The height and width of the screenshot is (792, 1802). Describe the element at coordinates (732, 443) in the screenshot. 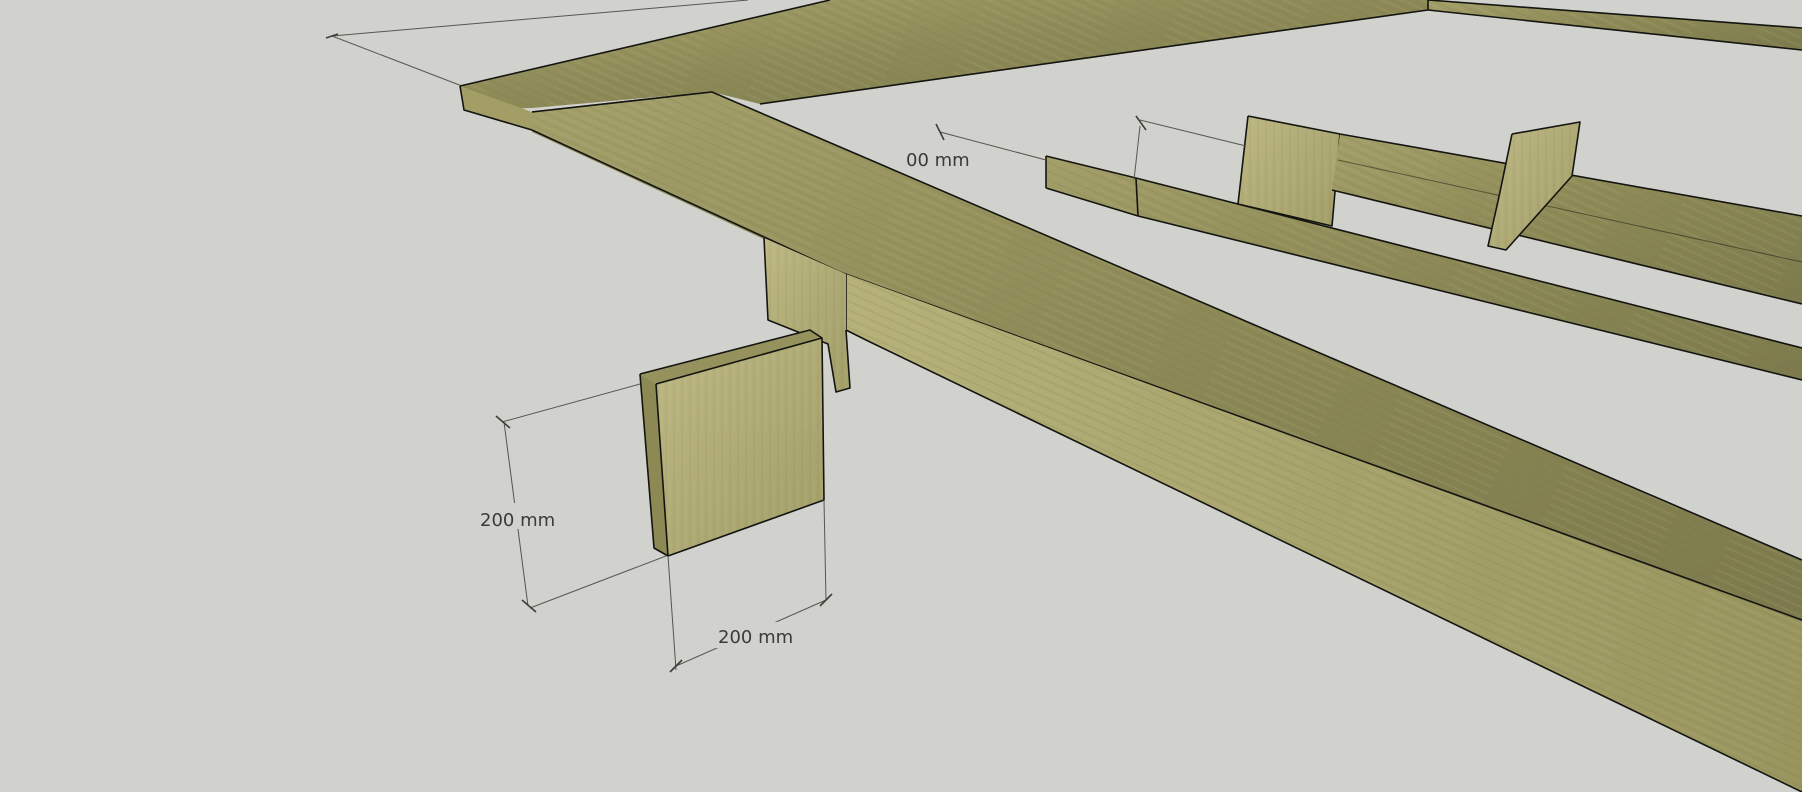

I see `front-post` at that location.